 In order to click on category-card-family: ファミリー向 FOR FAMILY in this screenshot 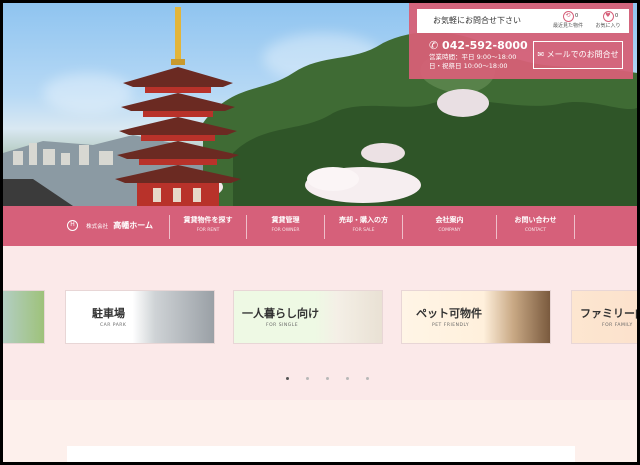, I will do `click(604, 317)`.